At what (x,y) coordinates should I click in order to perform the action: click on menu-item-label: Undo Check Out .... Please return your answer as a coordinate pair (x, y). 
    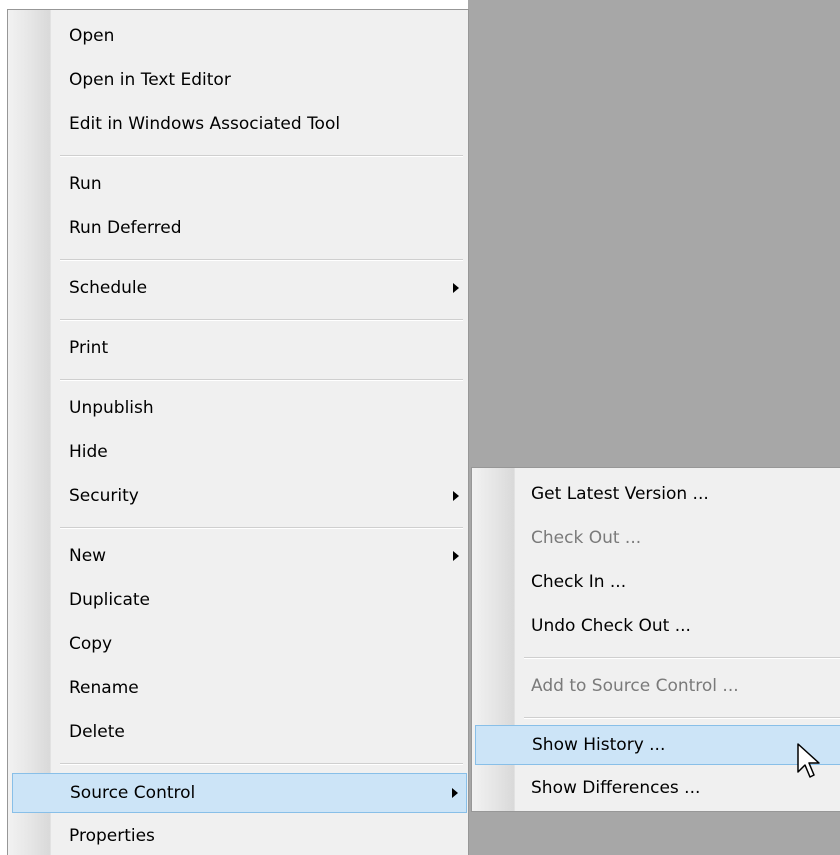
    Looking at the image, I should click on (611, 626).